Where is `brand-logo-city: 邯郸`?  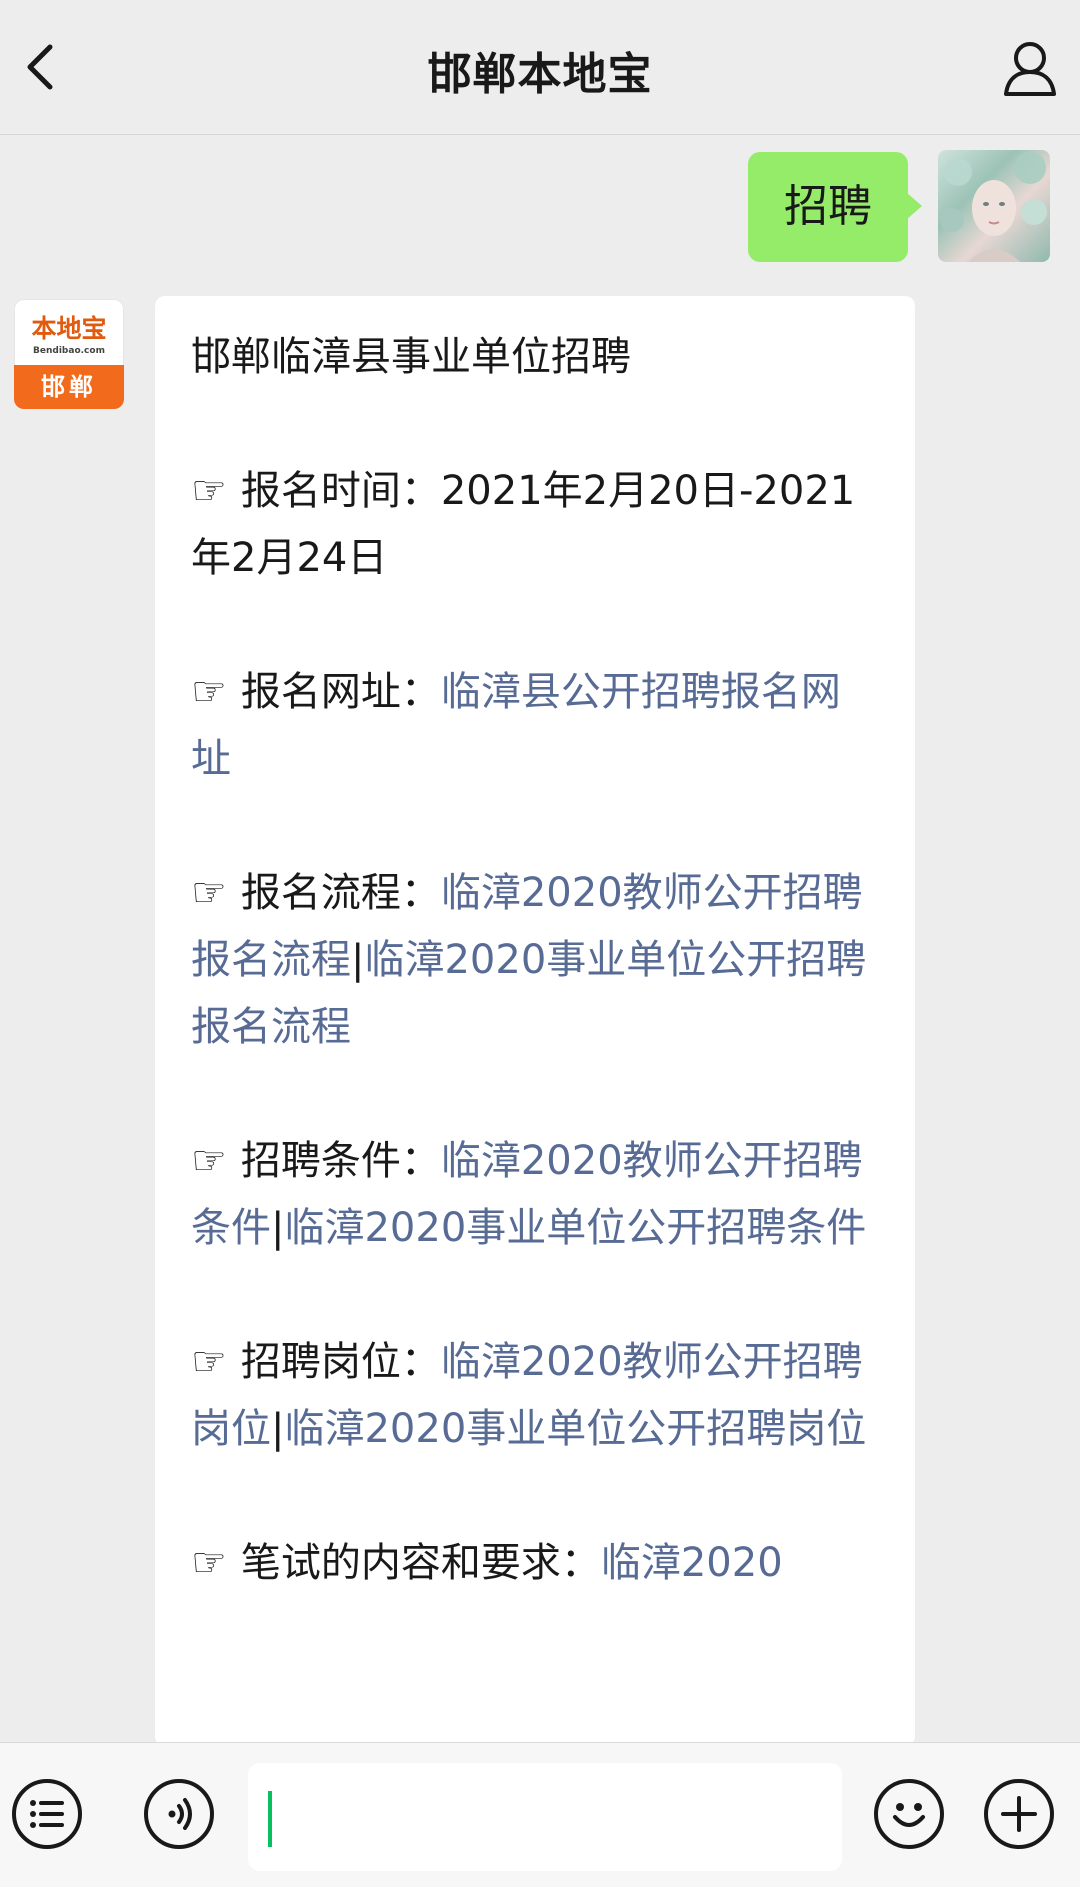
brand-logo-city: 邯郸 is located at coordinates (69, 387).